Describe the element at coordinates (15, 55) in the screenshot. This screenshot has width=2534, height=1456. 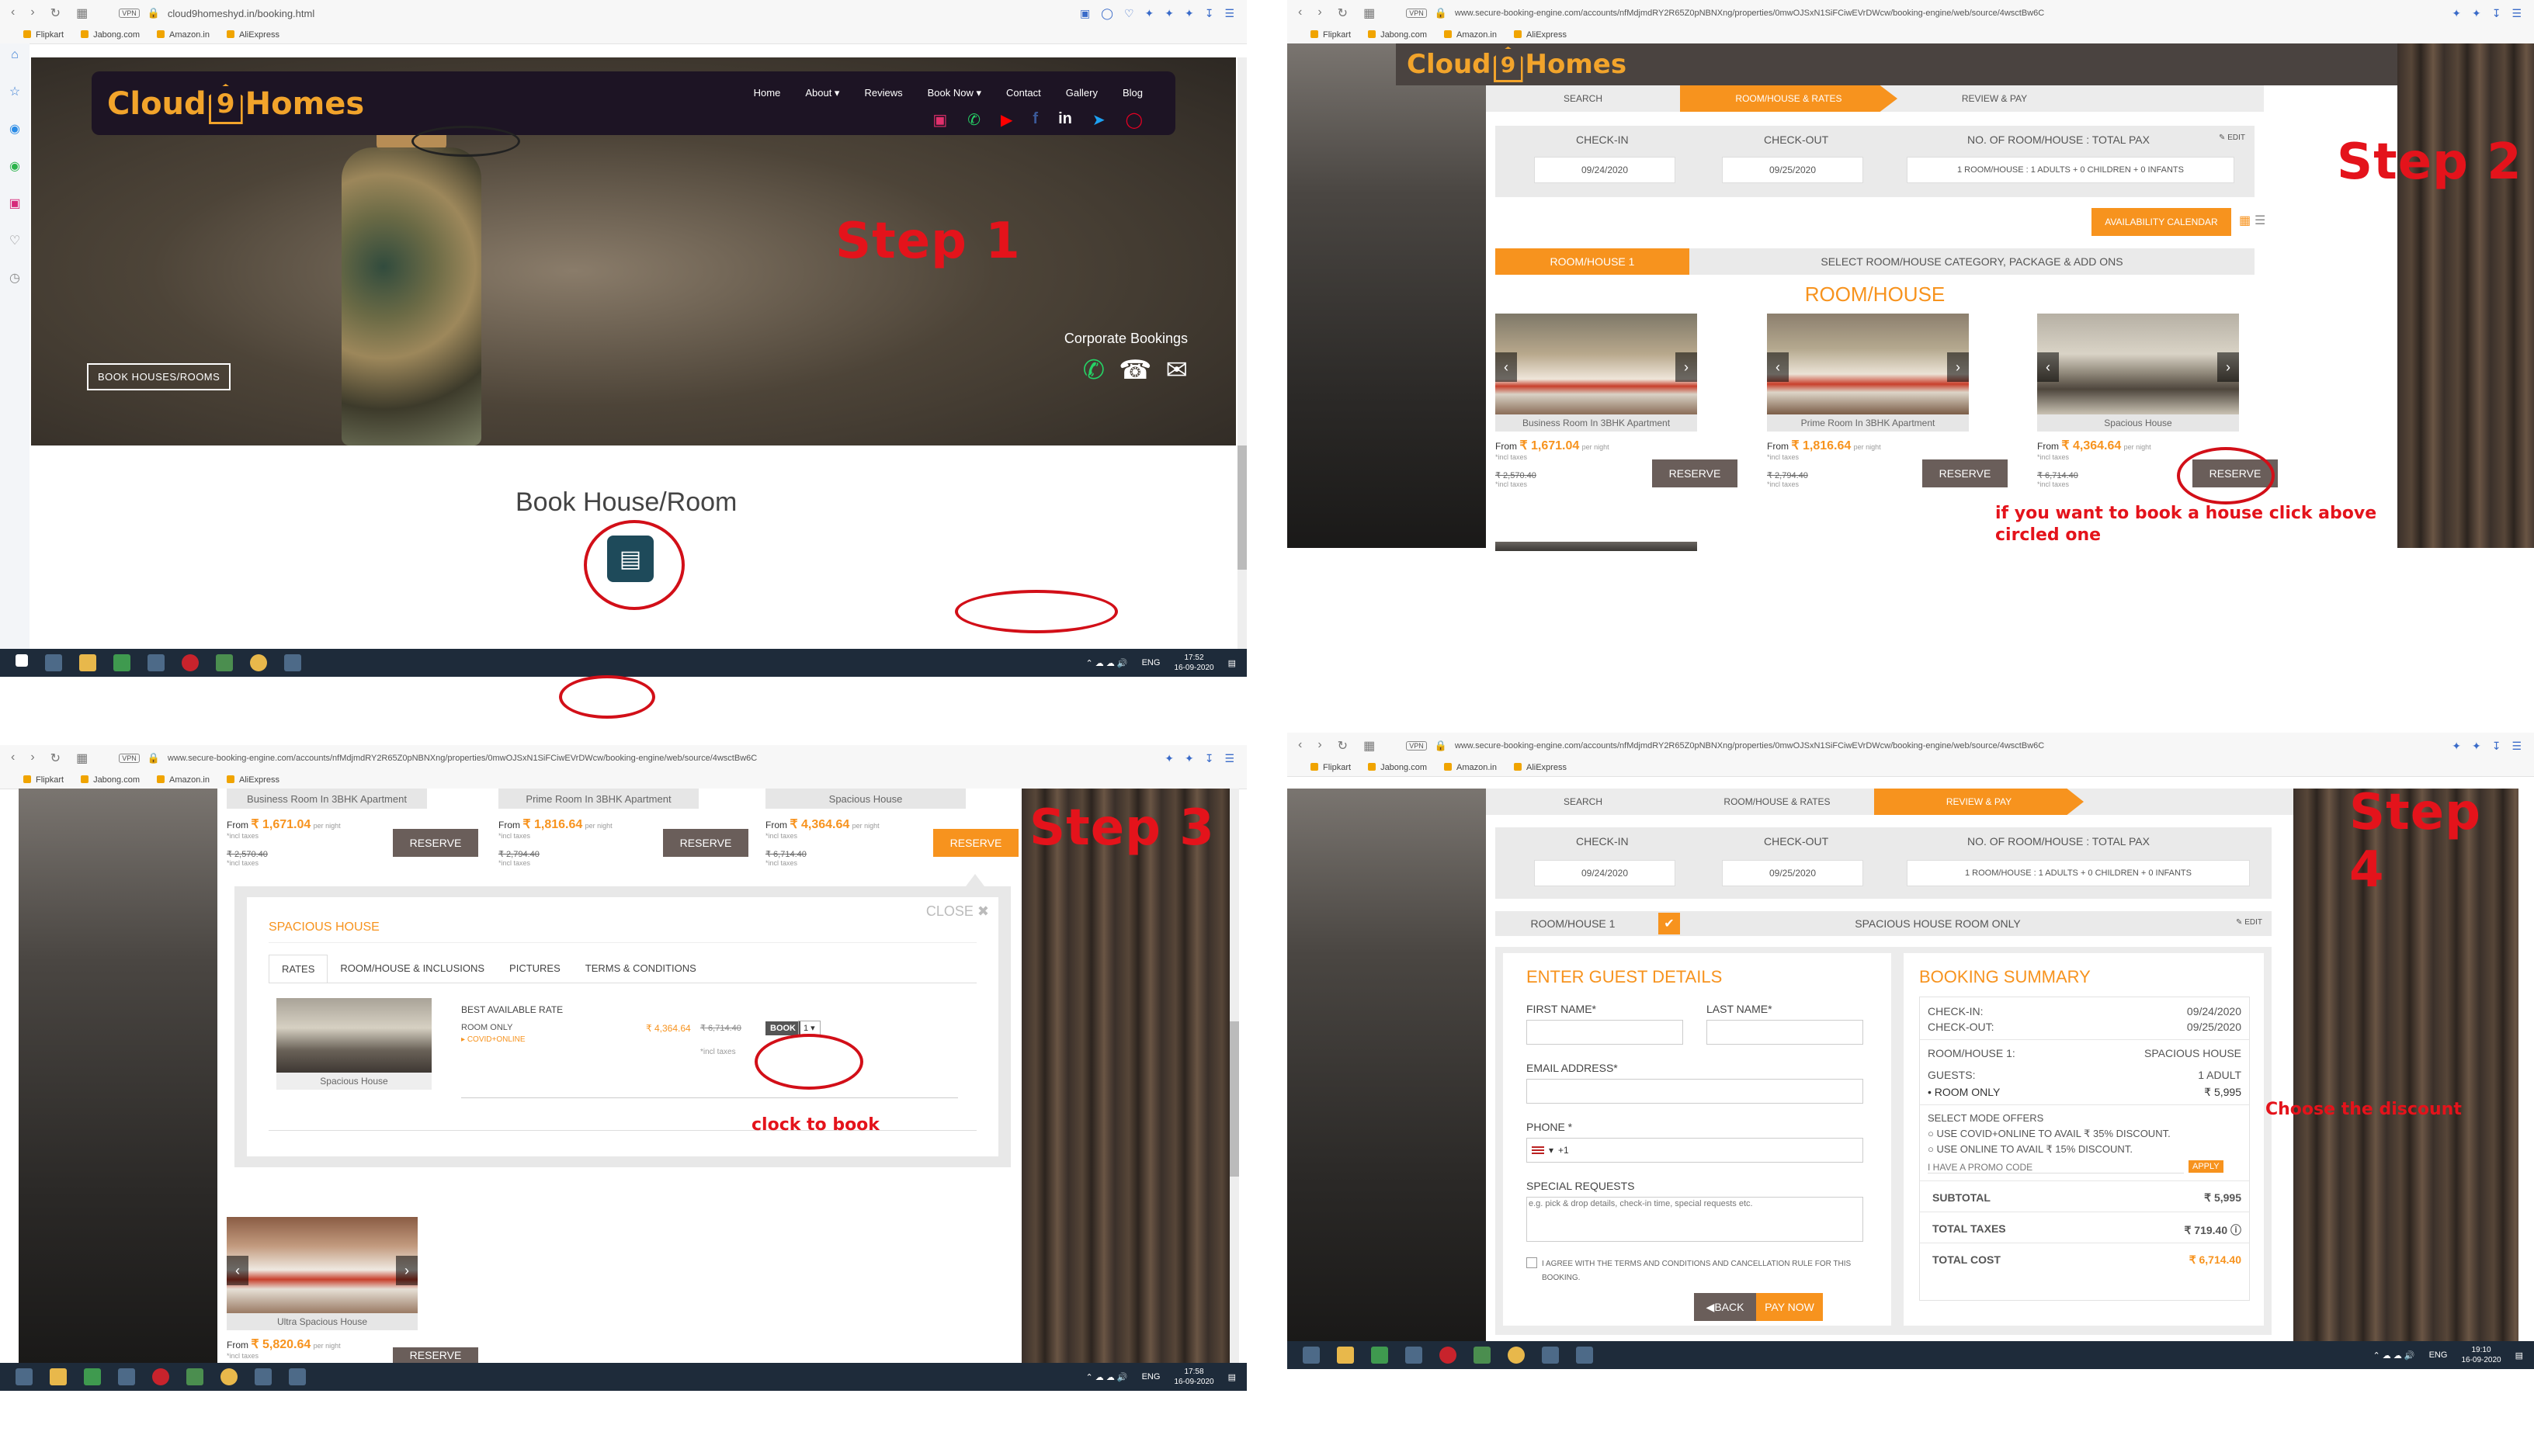
I see `home-icon: ⌂` at that location.